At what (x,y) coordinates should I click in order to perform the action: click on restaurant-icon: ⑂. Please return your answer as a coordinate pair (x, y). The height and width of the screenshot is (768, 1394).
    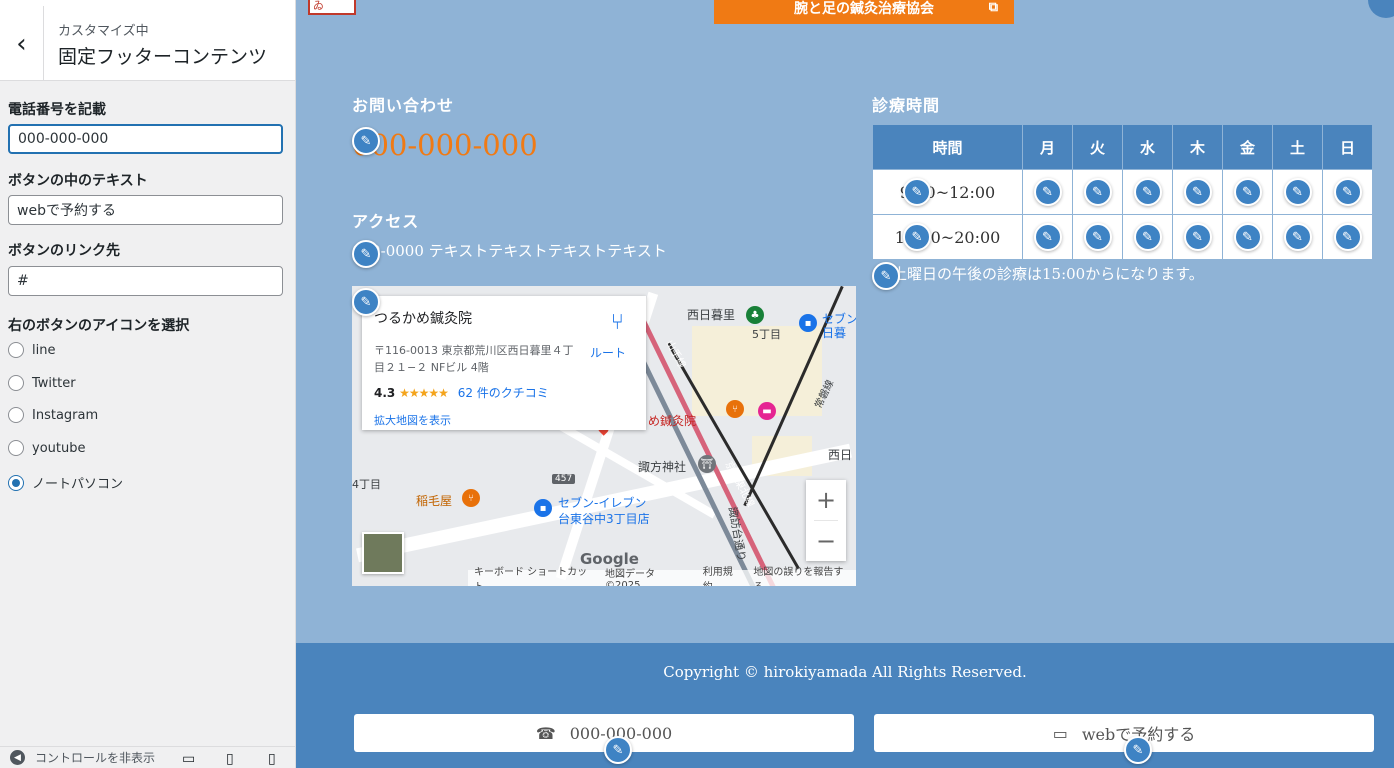
    Looking at the image, I should click on (735, 409).